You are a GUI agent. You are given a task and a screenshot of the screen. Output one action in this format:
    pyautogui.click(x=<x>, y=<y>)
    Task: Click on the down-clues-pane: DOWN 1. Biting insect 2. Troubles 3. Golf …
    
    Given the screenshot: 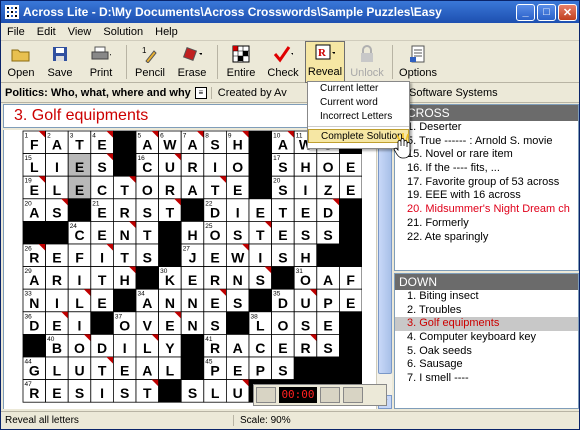 What is the action you would take?
    pyautogui.click(x=486, y=341)
    